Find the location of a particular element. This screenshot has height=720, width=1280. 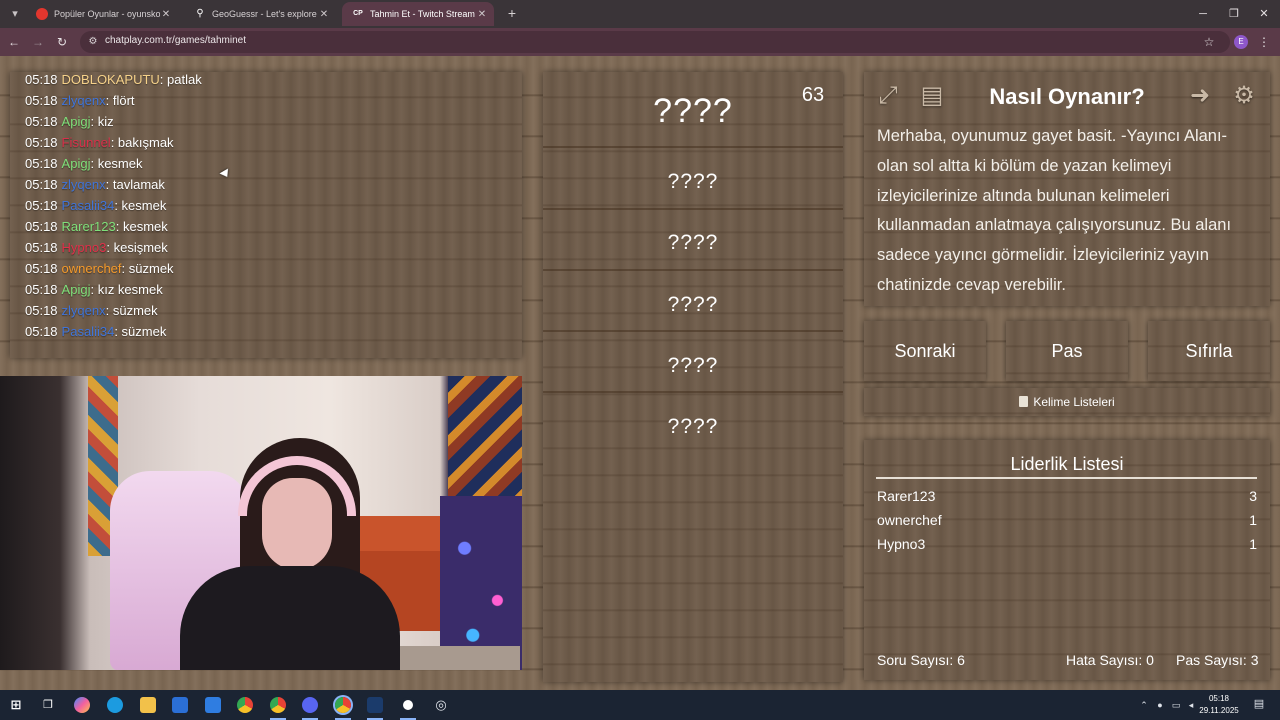

discord-icon is located at coordinates (310, 705).